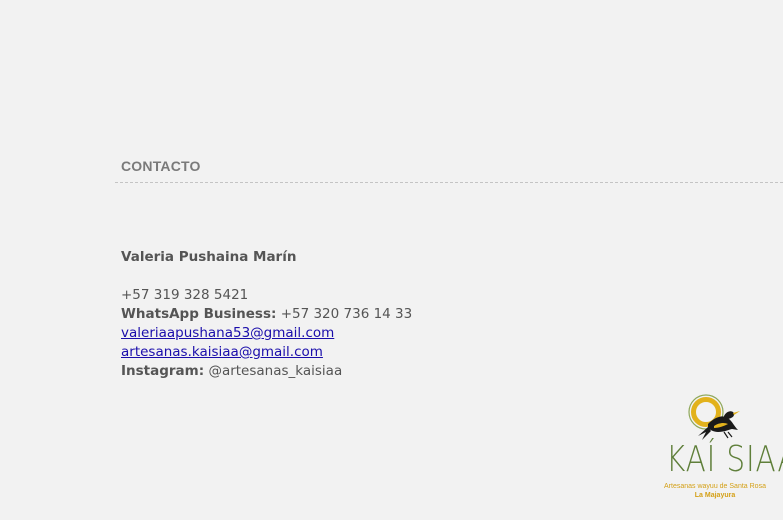 This screenshot has width=783, height=520. Describe the element at coordinates (185, 295) in the screenshot. I see `phone-number: +57 319 328 5421` at that location.